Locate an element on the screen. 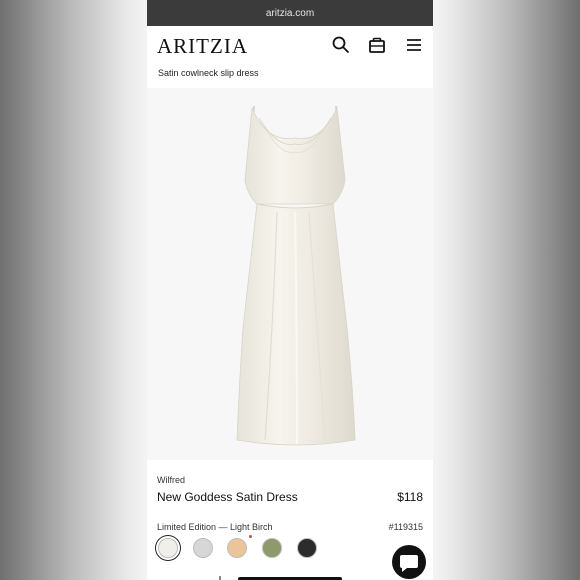 Image resolution: width=580 pixels, height=580 pixels. browser-url-bar: aritzia.com is located at coordinates (290, 13).